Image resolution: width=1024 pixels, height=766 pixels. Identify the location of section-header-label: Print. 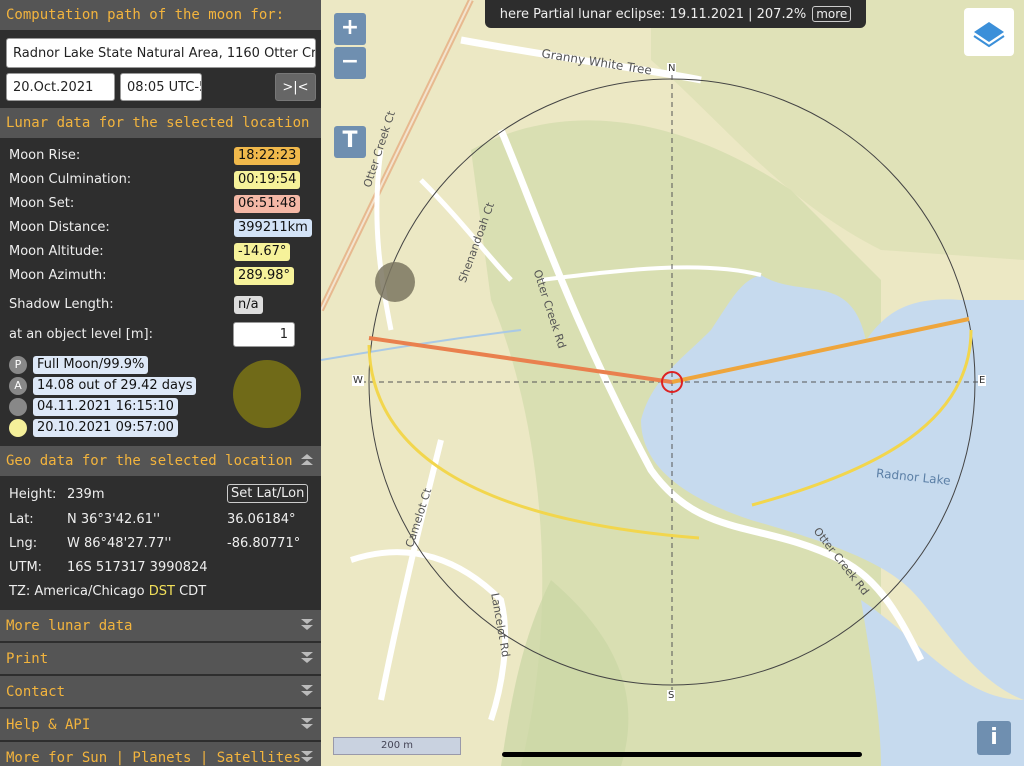
(27, 658).